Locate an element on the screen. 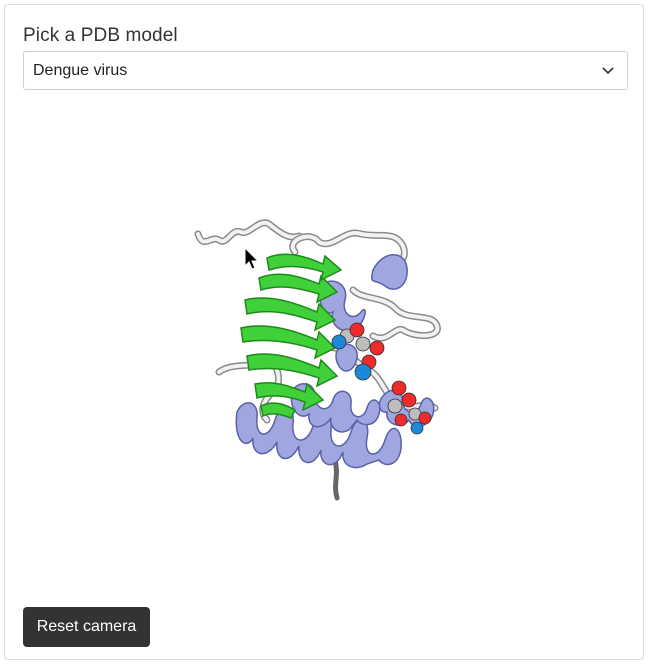 This screenshot has height=665, width=650. panel-title: Pick a PDB model is located at coordinates (100, 35).